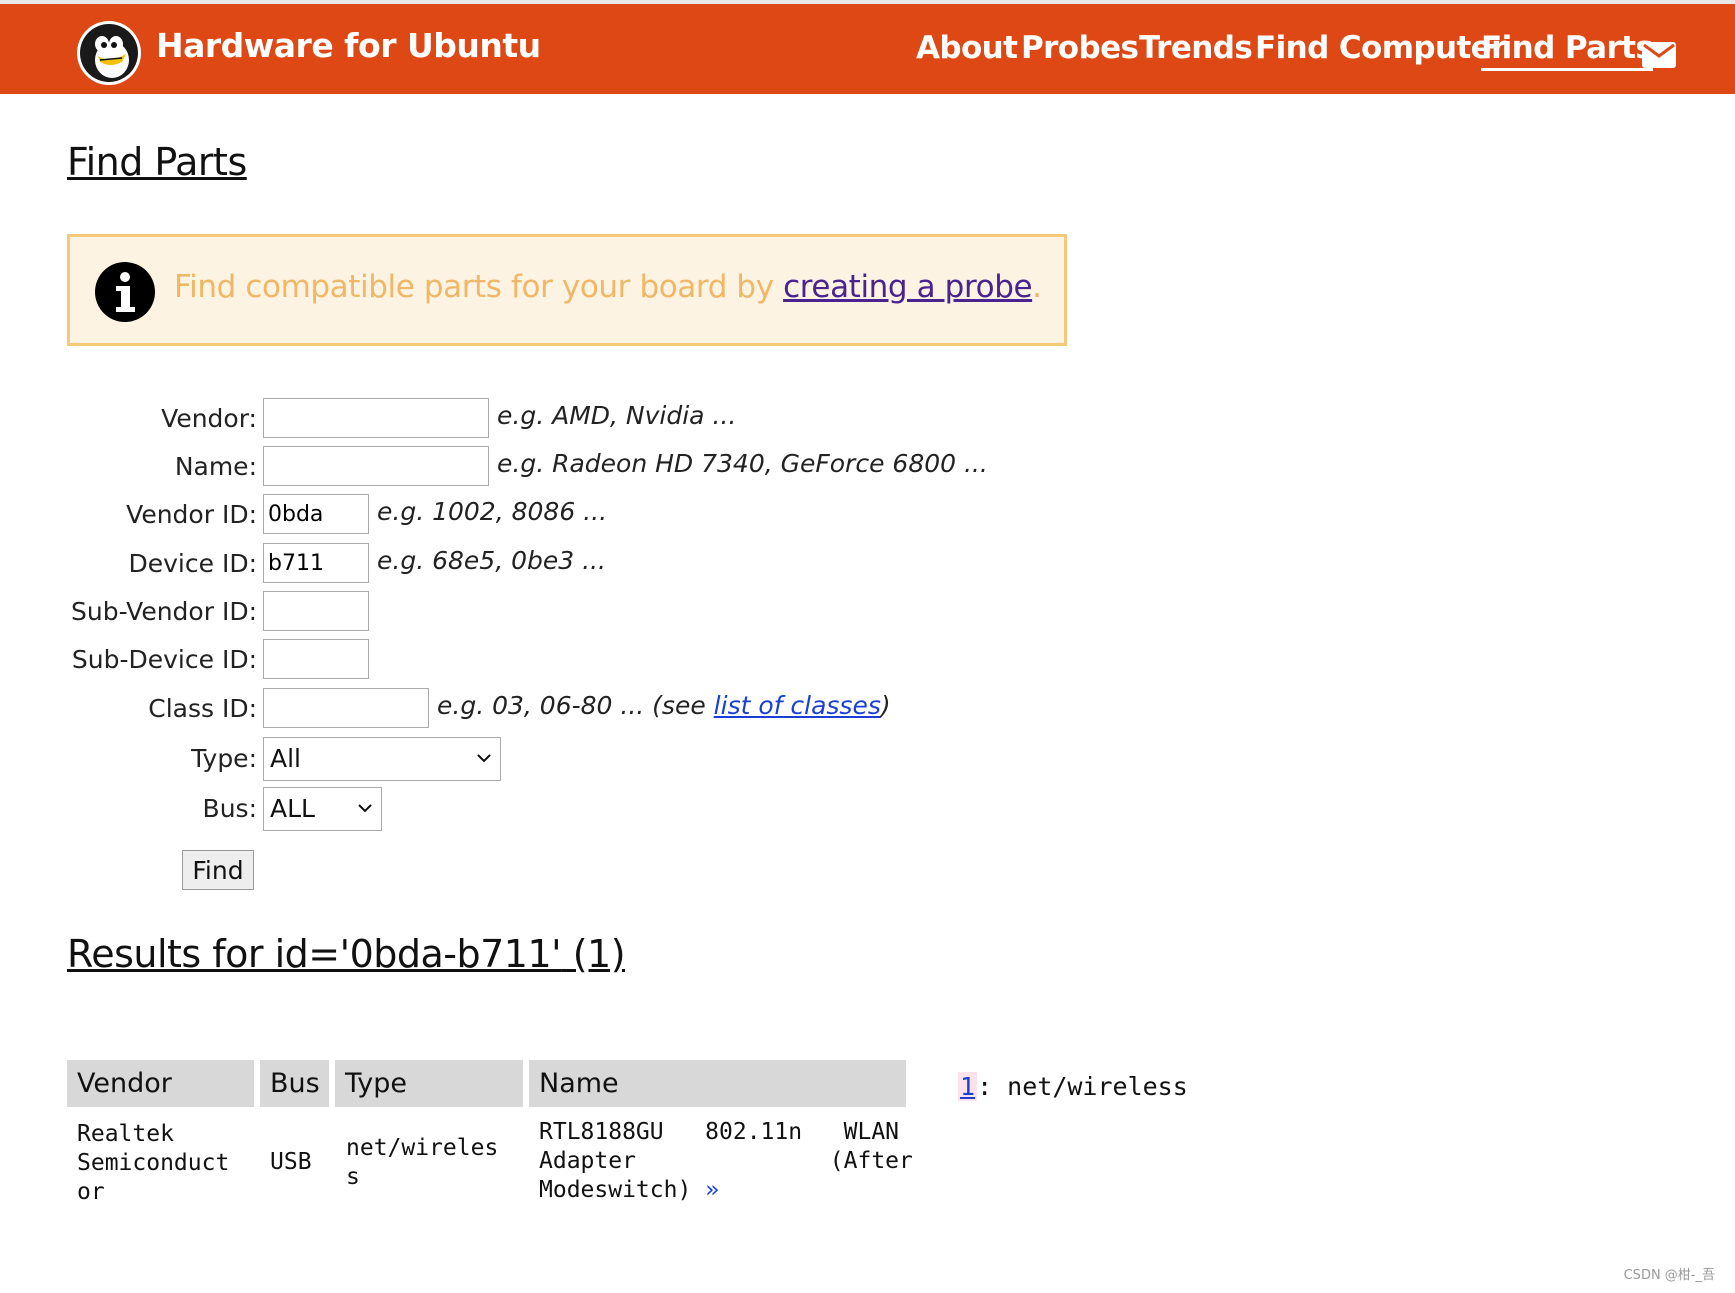 The image size is (1735, 1293). Describe the element at coordinates (316, 563) in the screenshot. I see `device-id-input` at that location.